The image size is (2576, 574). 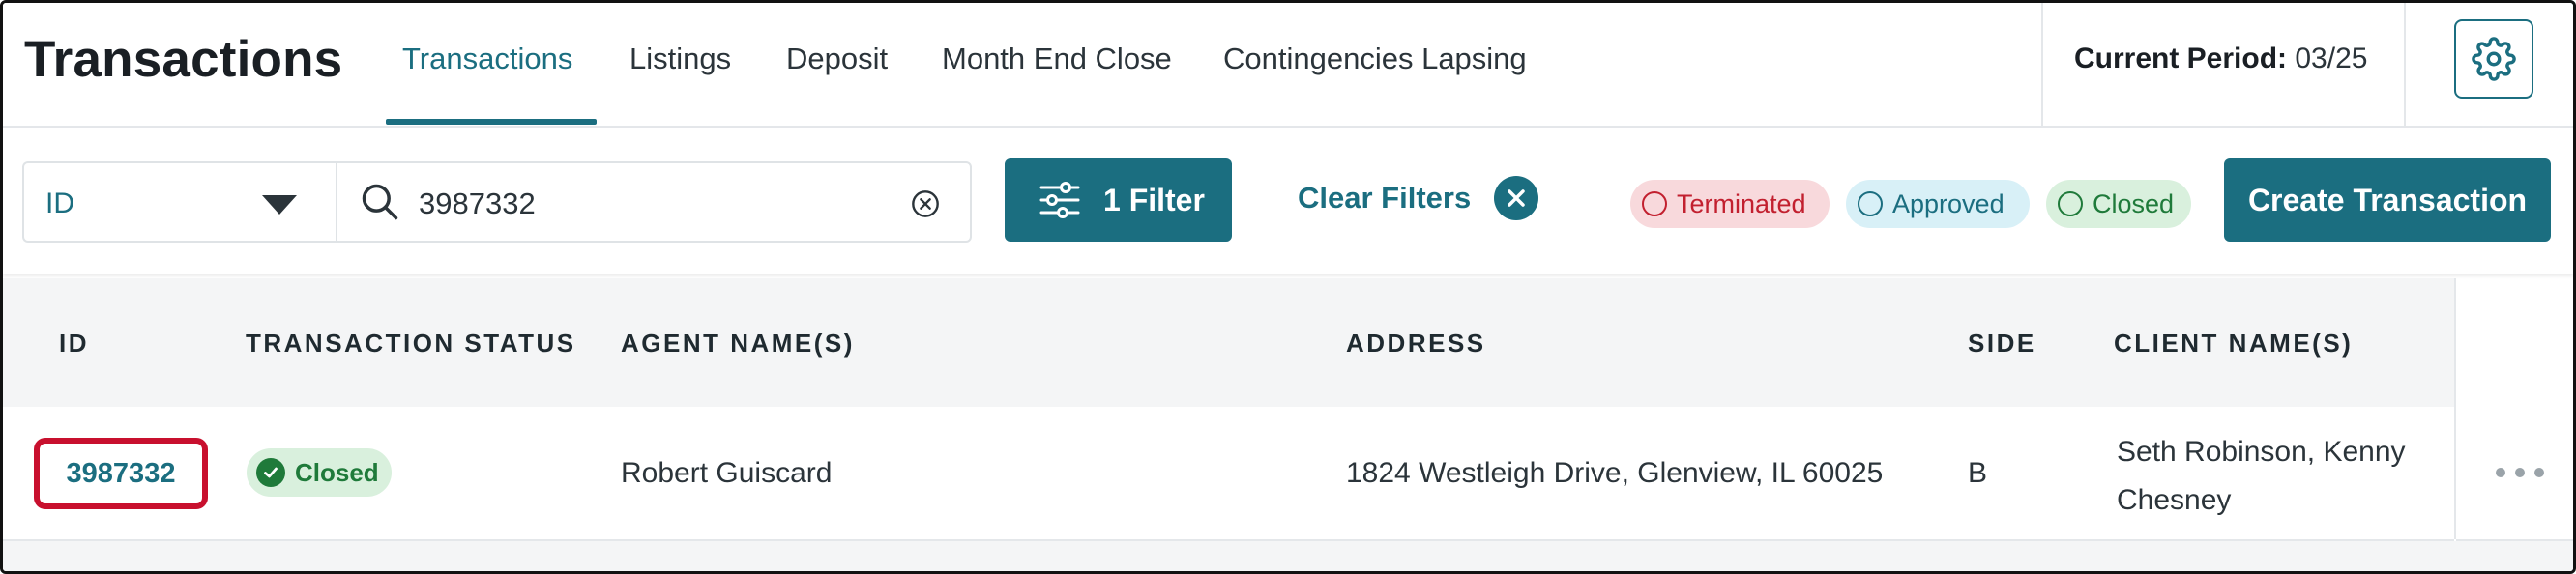 I want to click on client-names: Seth Robinson, Kenny Chesney, so click(x=2281, y=476).